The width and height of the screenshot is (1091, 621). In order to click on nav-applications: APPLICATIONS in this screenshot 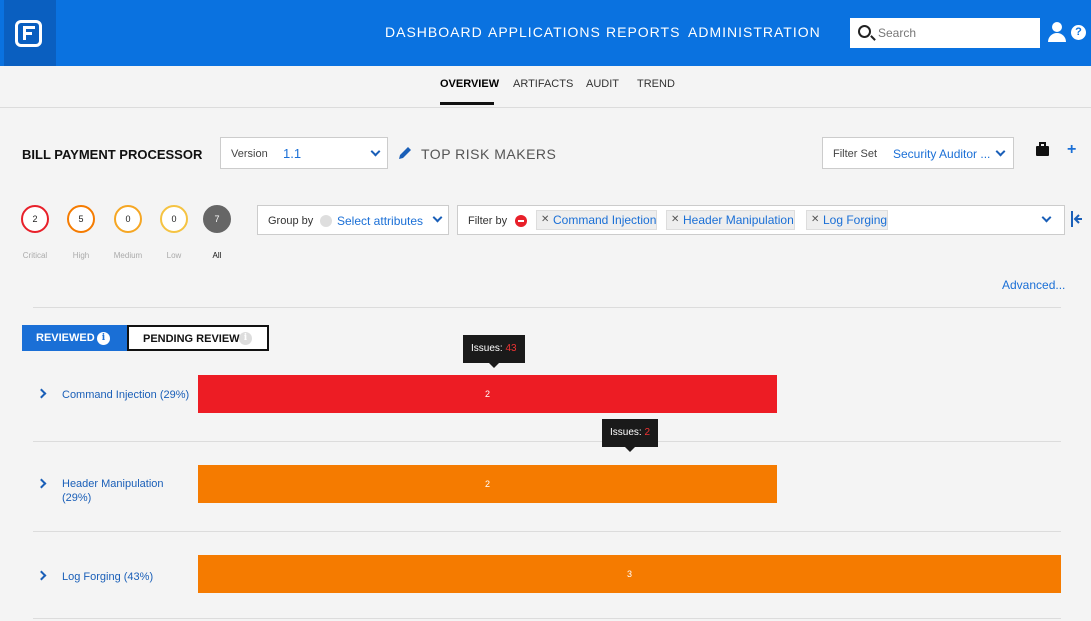, I will do `click(544, 32)`.